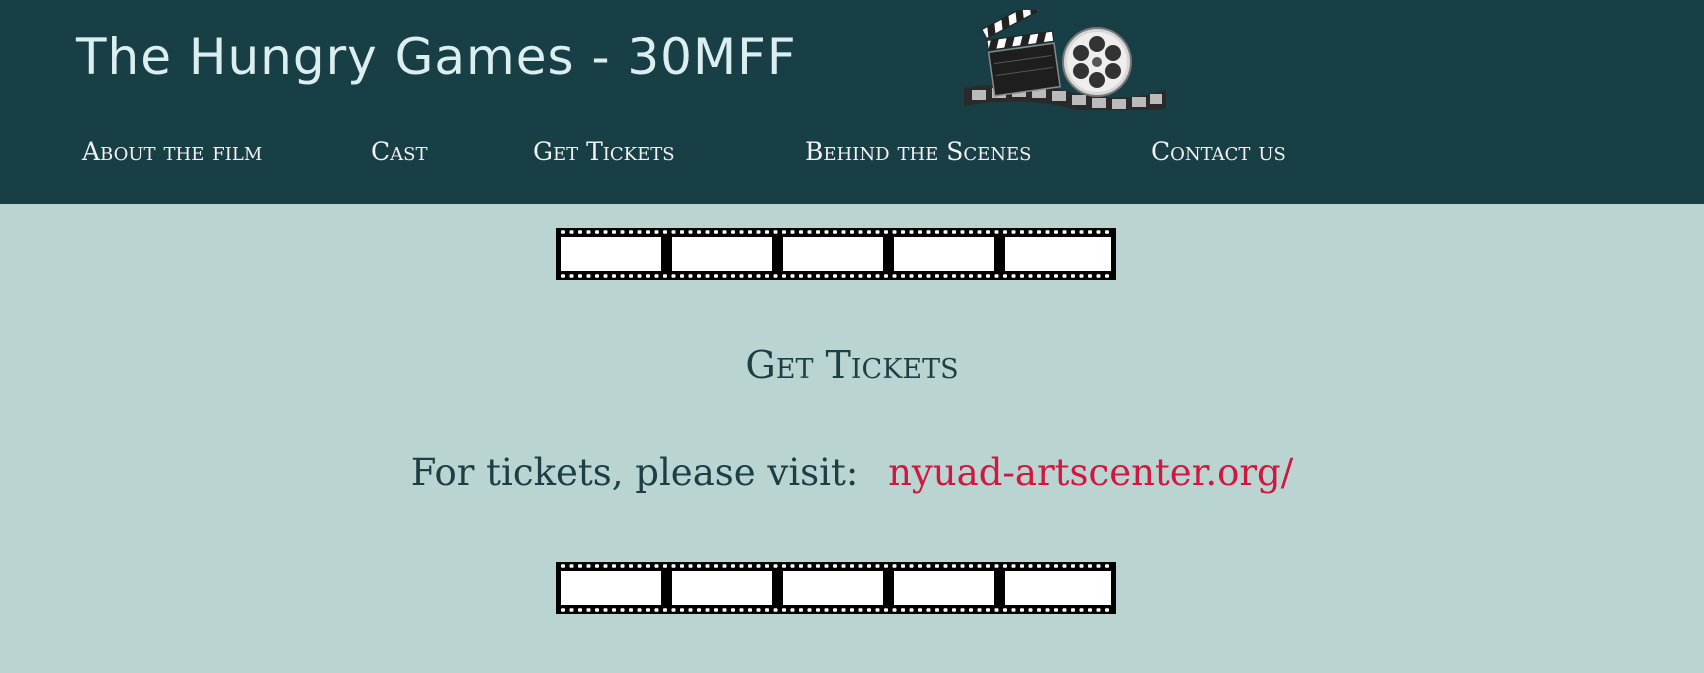 This screenshot has height=673, width=1704. Describe the element at coordinates (1218, 152) in the screenshot. I see `nav-contact-us: Contact us` at that location.